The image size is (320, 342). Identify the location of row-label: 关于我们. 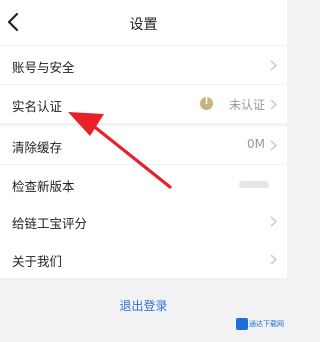
(37, 261).